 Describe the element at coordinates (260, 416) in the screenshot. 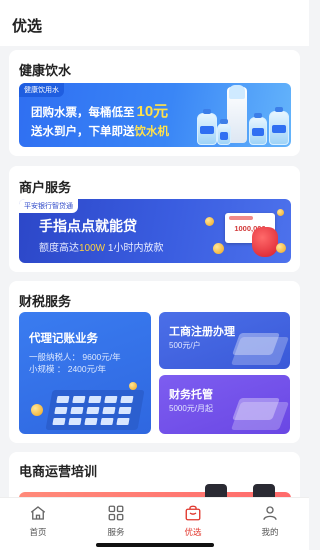

I see `cash-icon` at that location.